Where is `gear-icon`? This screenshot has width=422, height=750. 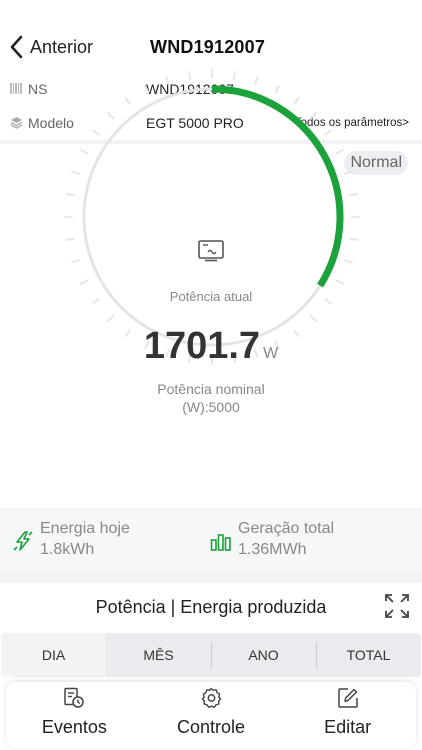
gear-icon is located at coordinates (211, 697).